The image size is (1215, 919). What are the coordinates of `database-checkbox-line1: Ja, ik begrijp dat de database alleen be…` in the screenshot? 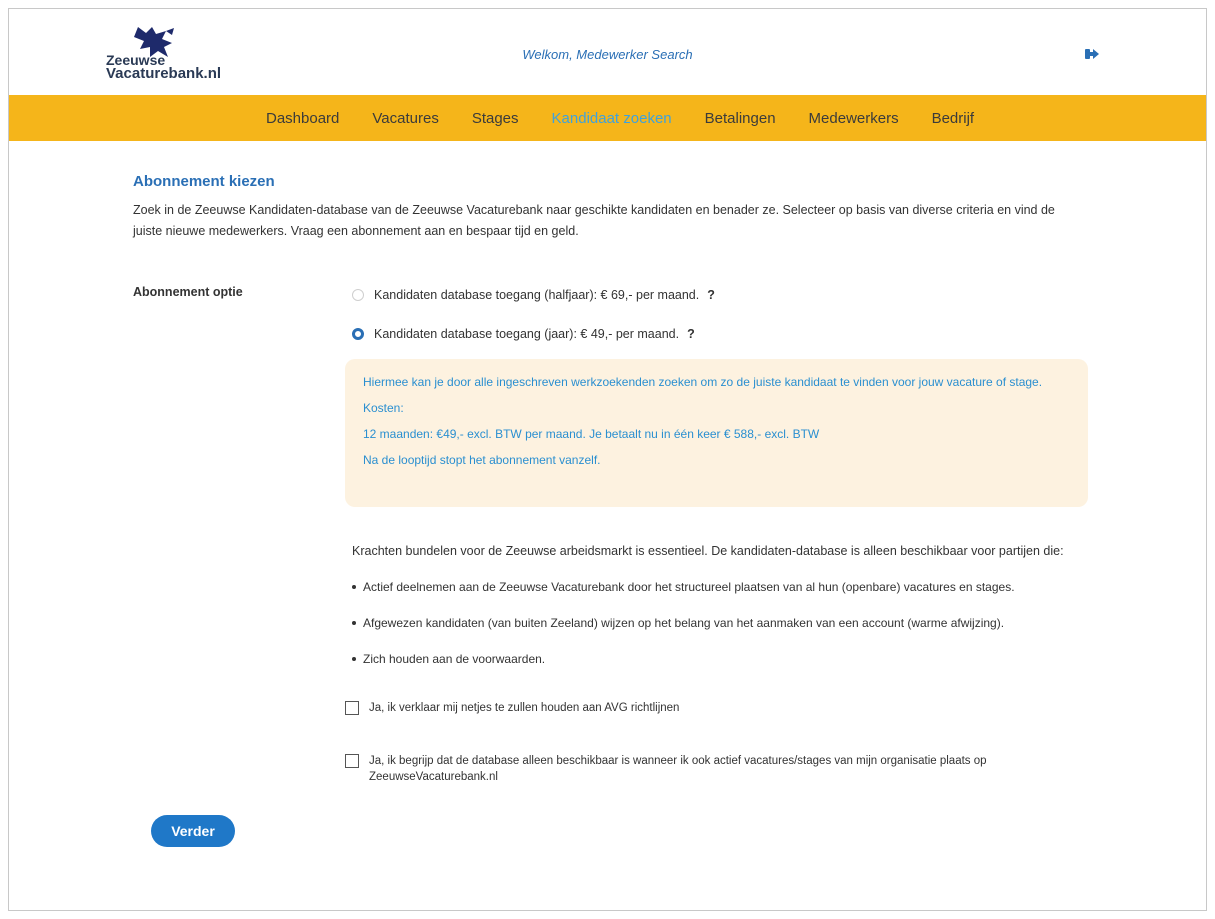 It's located at (678, 761).